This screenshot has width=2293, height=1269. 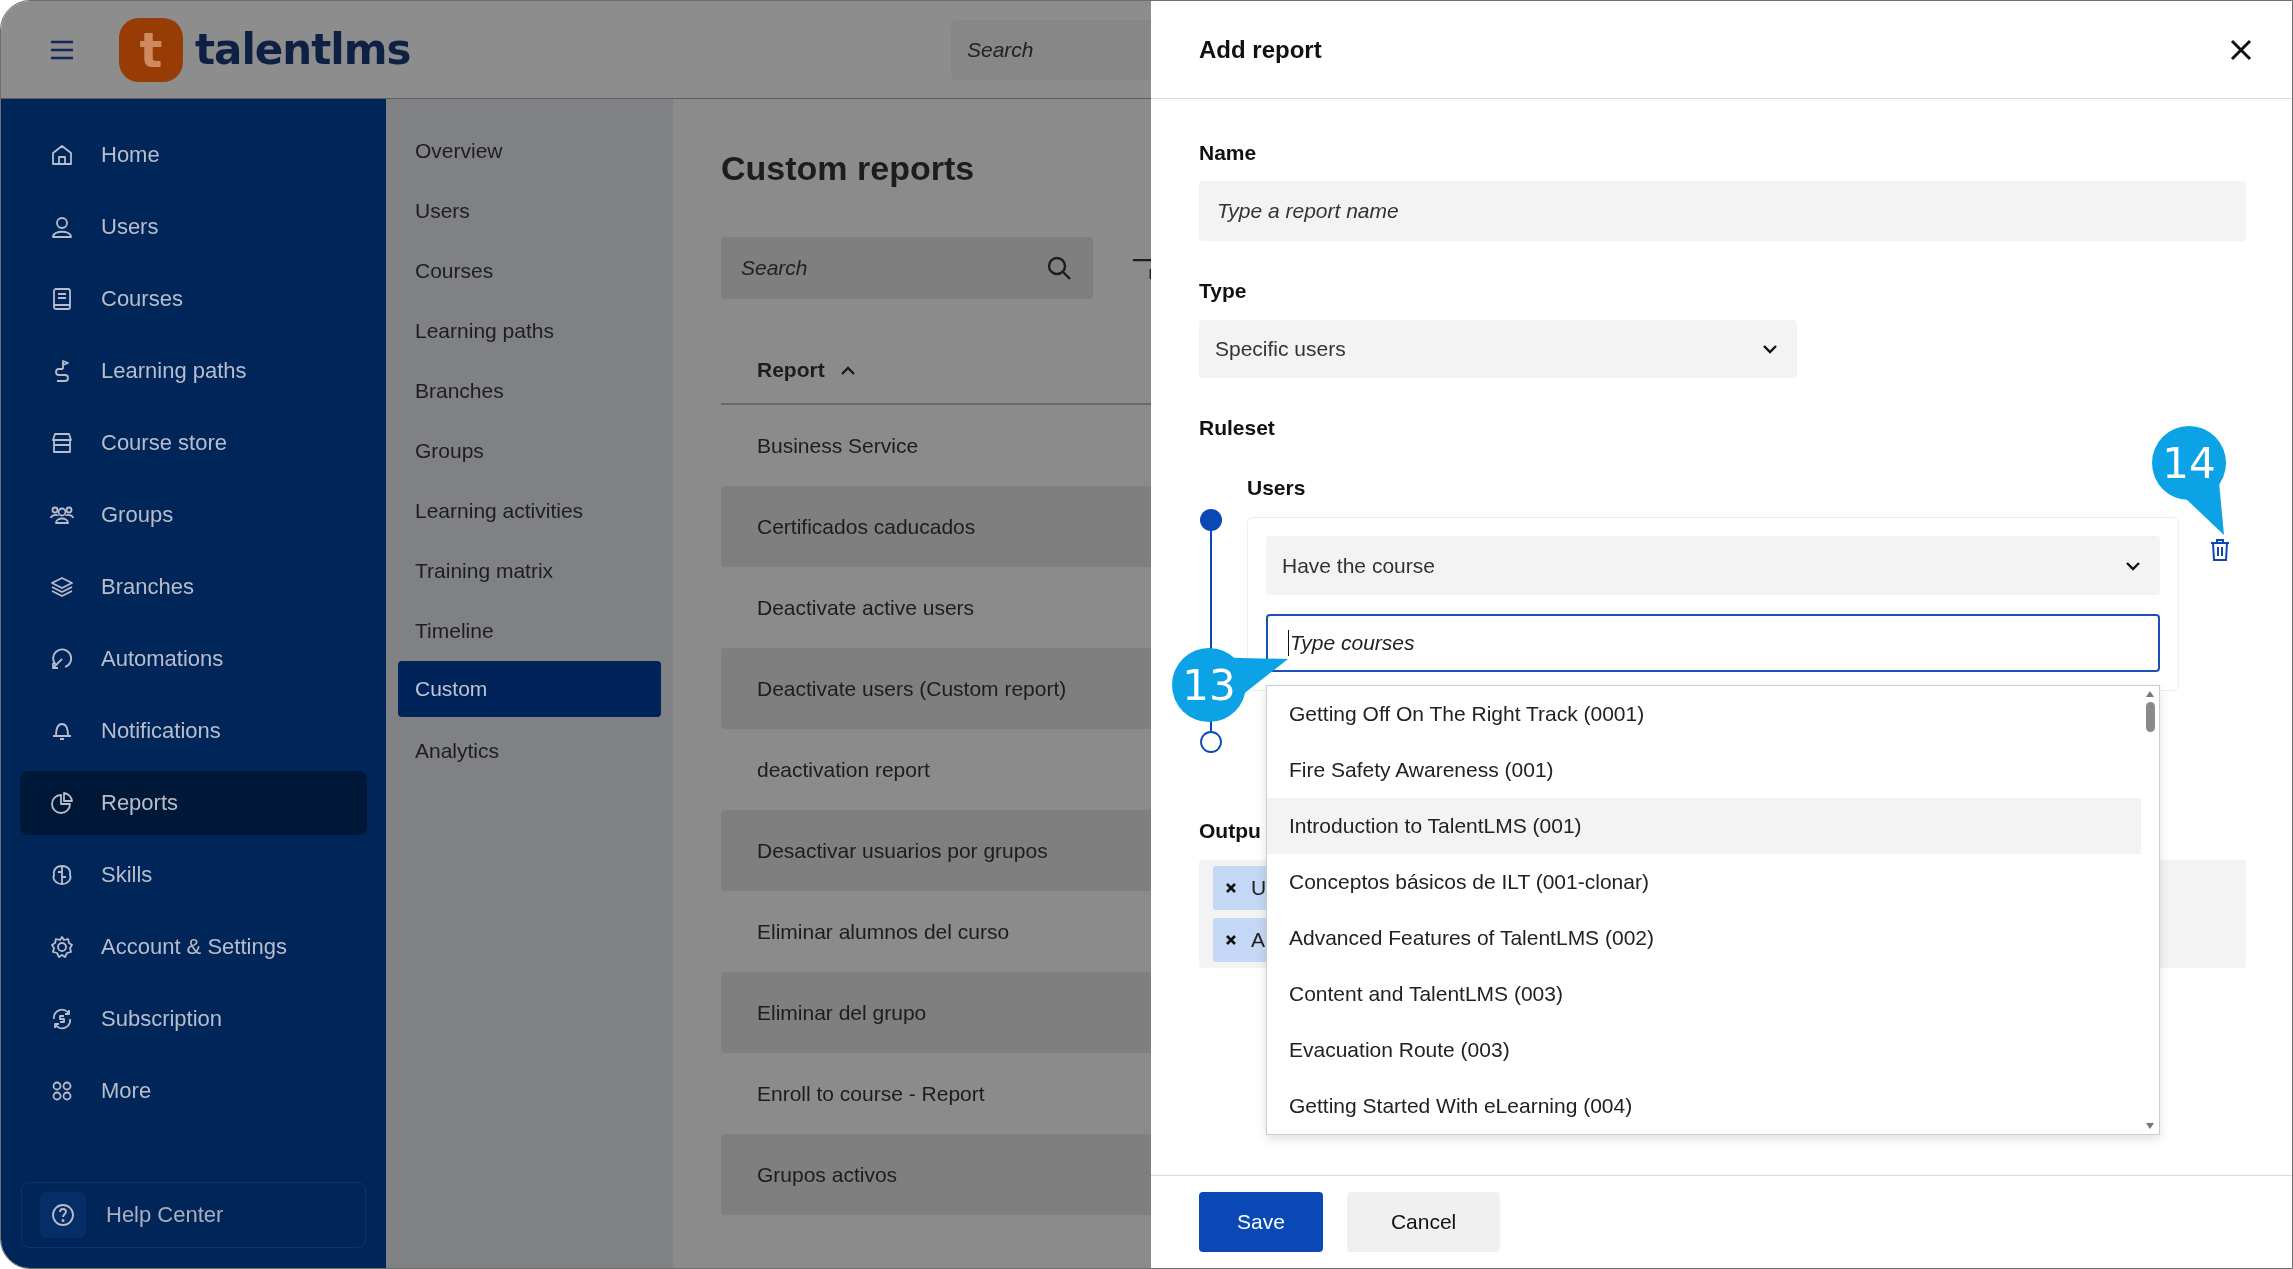 I want to click on dropdown-option: Introduction to TalentLMS (001), so click(x=1704, y=826).